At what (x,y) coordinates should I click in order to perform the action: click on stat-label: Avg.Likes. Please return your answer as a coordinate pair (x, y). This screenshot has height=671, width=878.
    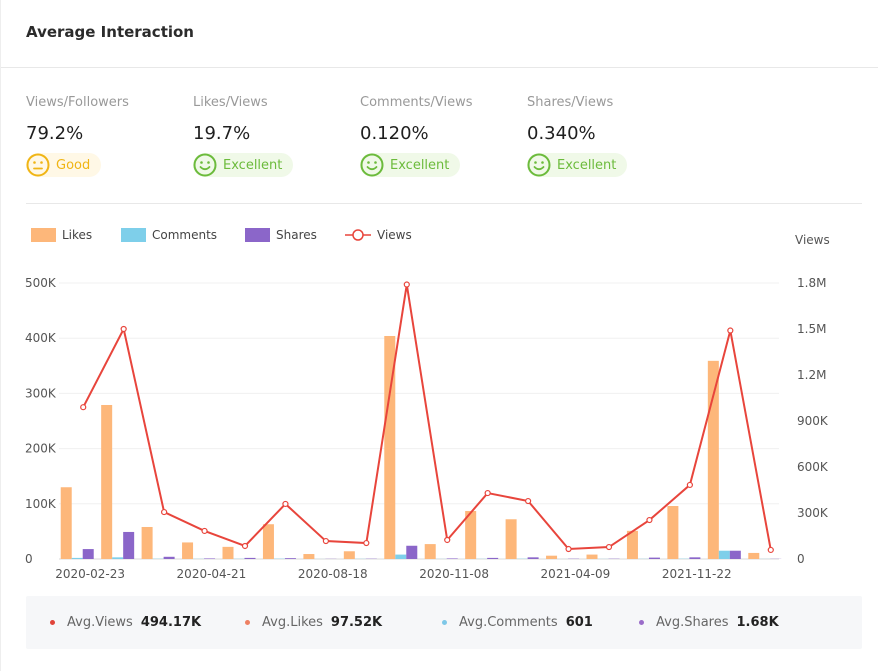
    Looking at the image, I should click on (292, 622).